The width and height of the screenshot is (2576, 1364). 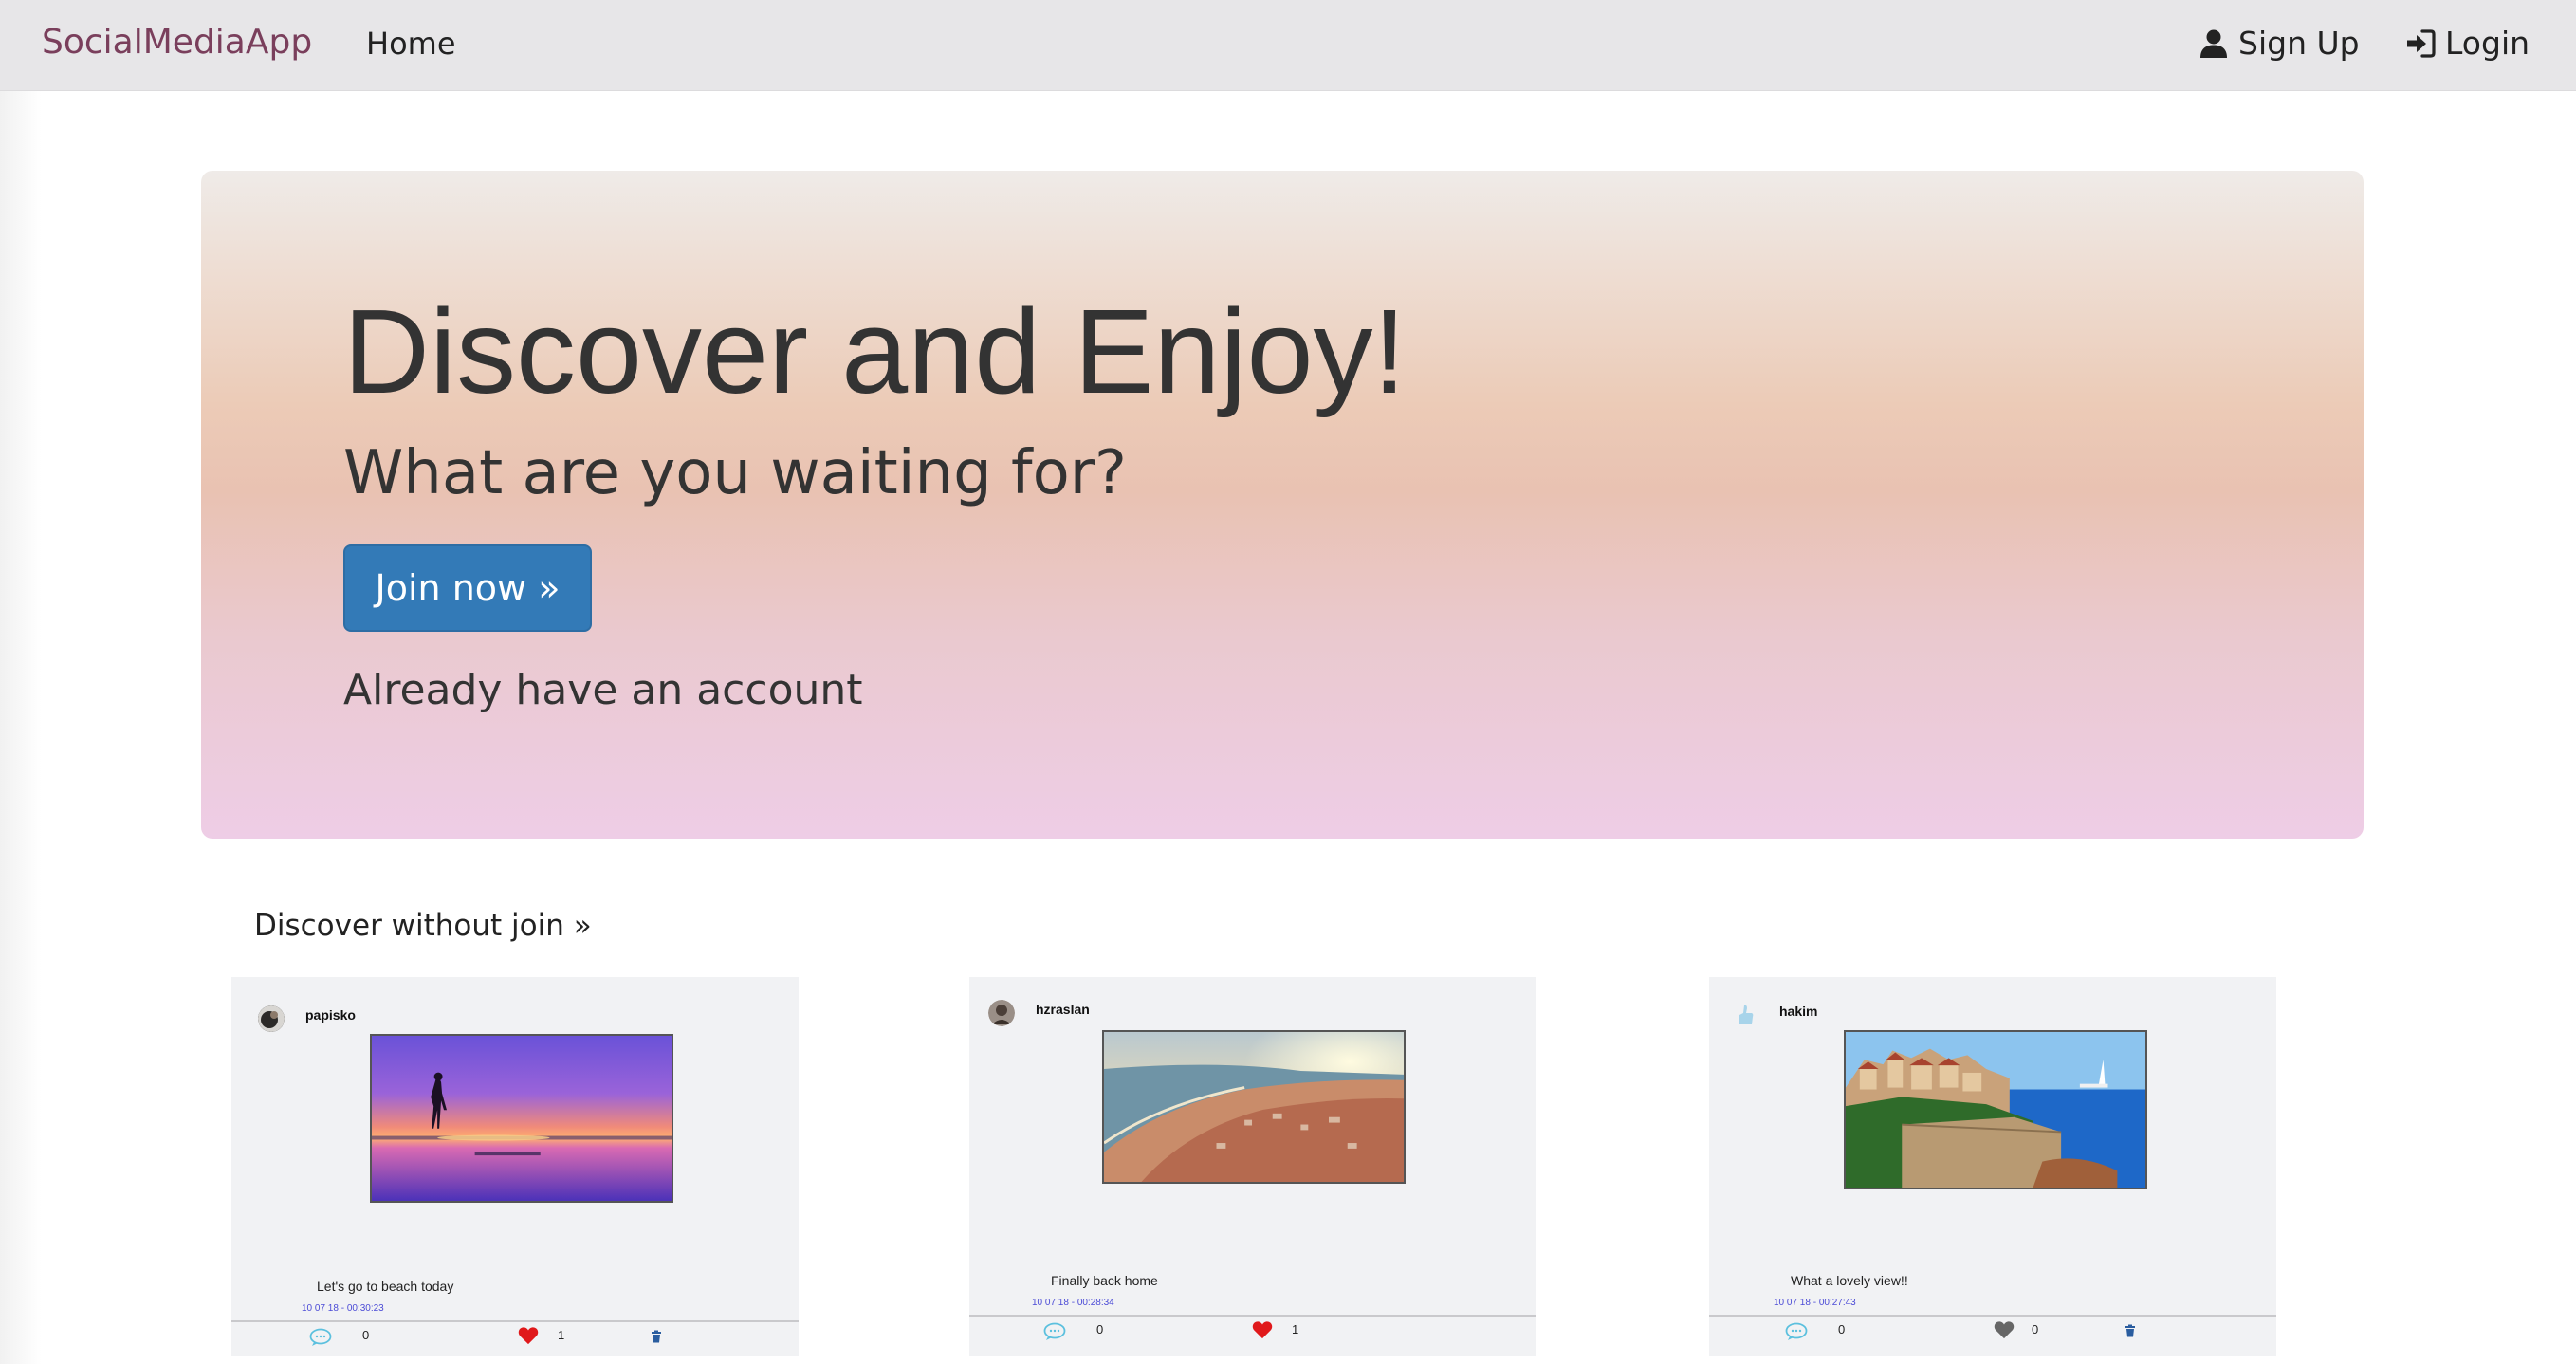 I want to click on post-caption: Finally back home, so click(x=1104, y=1280).